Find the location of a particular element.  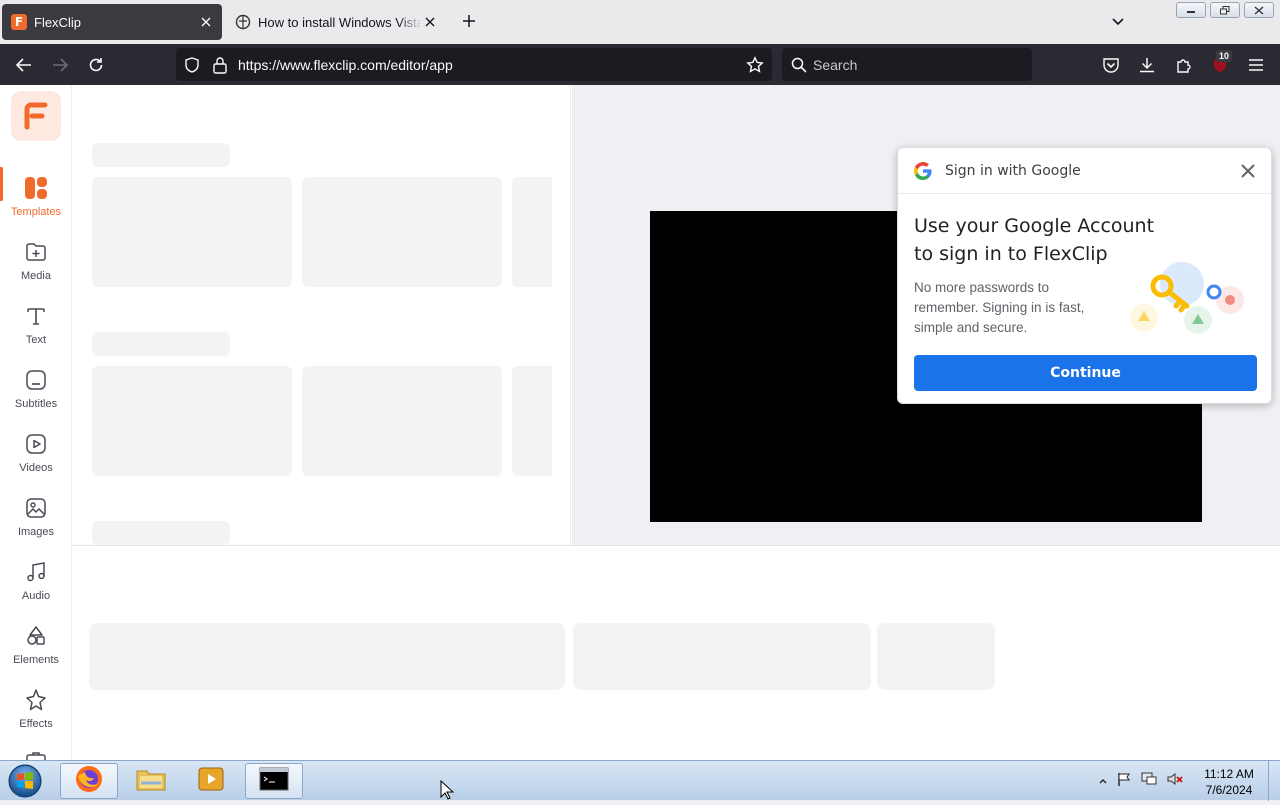

new-tab-button is located at coordinates (469, 23).